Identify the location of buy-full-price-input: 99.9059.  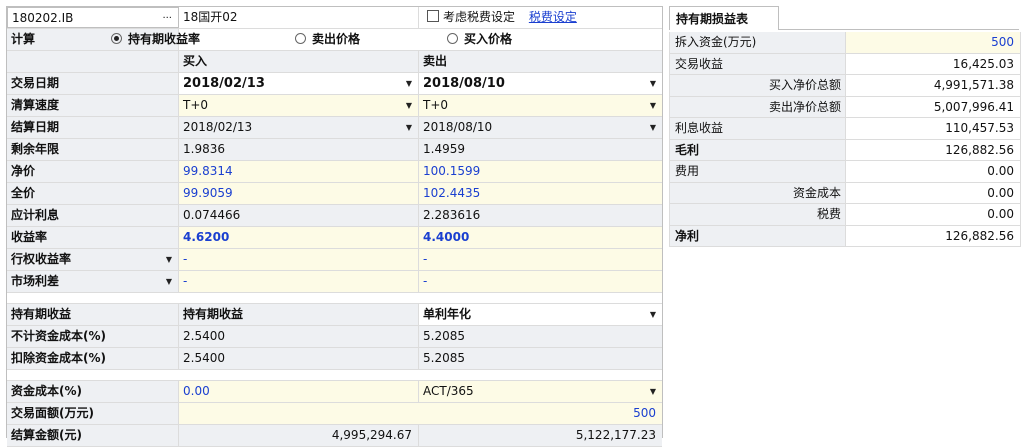
(299, 193).